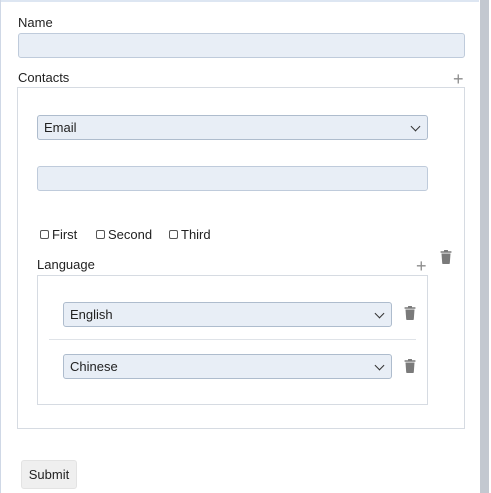  I want to click on name-label: Name, so click(35, 22).